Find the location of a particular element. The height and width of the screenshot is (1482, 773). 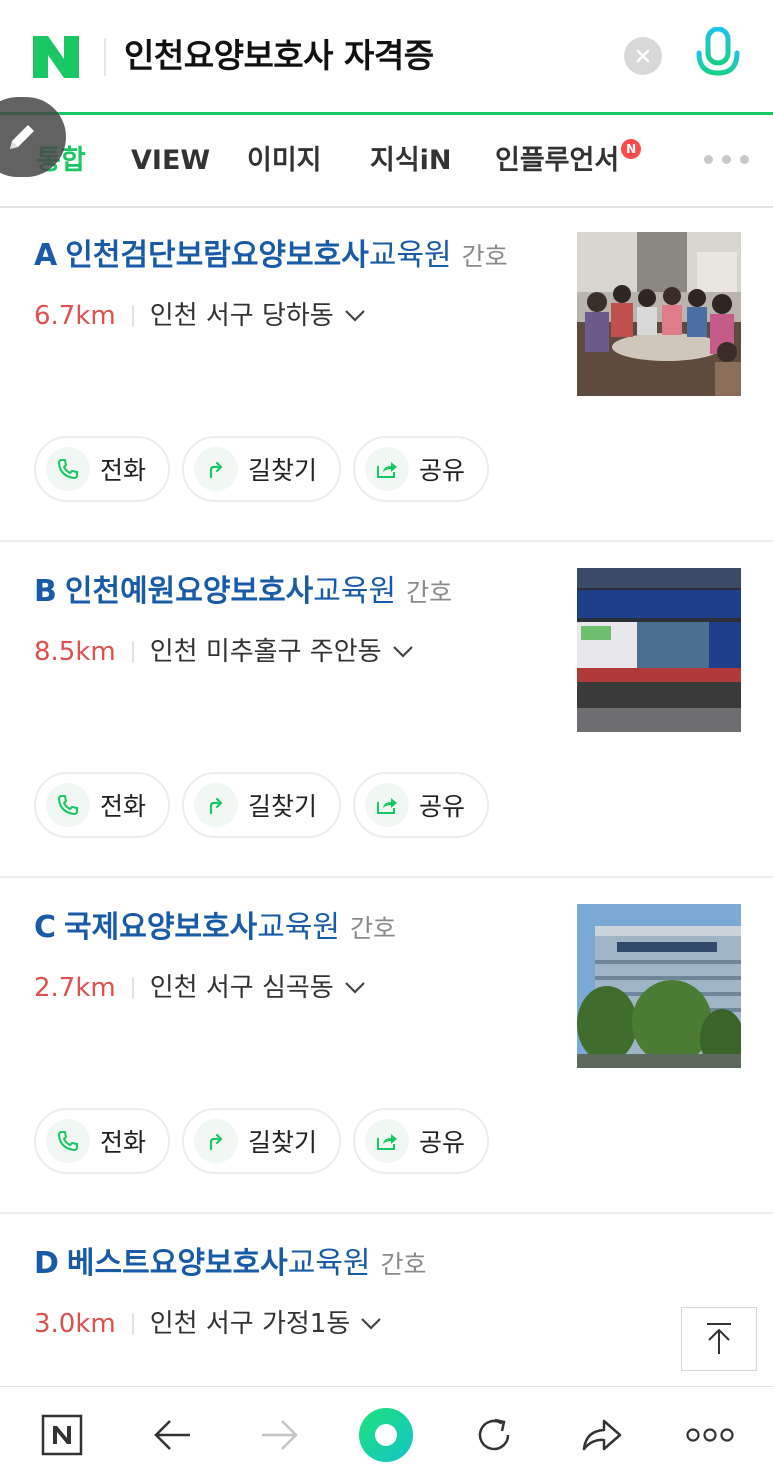

place-name-prefix: 베스트 is located at coordinates (108, 1263).